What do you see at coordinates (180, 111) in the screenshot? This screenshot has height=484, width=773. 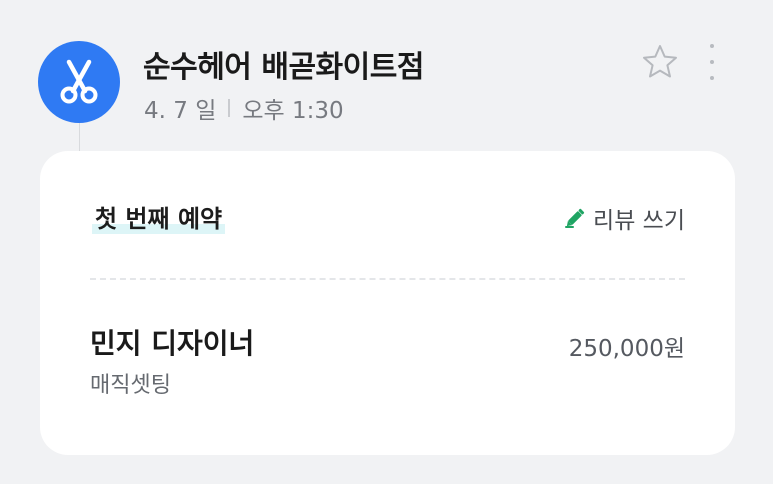 I see `reservation-date: 4. 7 일` at bounding box center [180, 111].